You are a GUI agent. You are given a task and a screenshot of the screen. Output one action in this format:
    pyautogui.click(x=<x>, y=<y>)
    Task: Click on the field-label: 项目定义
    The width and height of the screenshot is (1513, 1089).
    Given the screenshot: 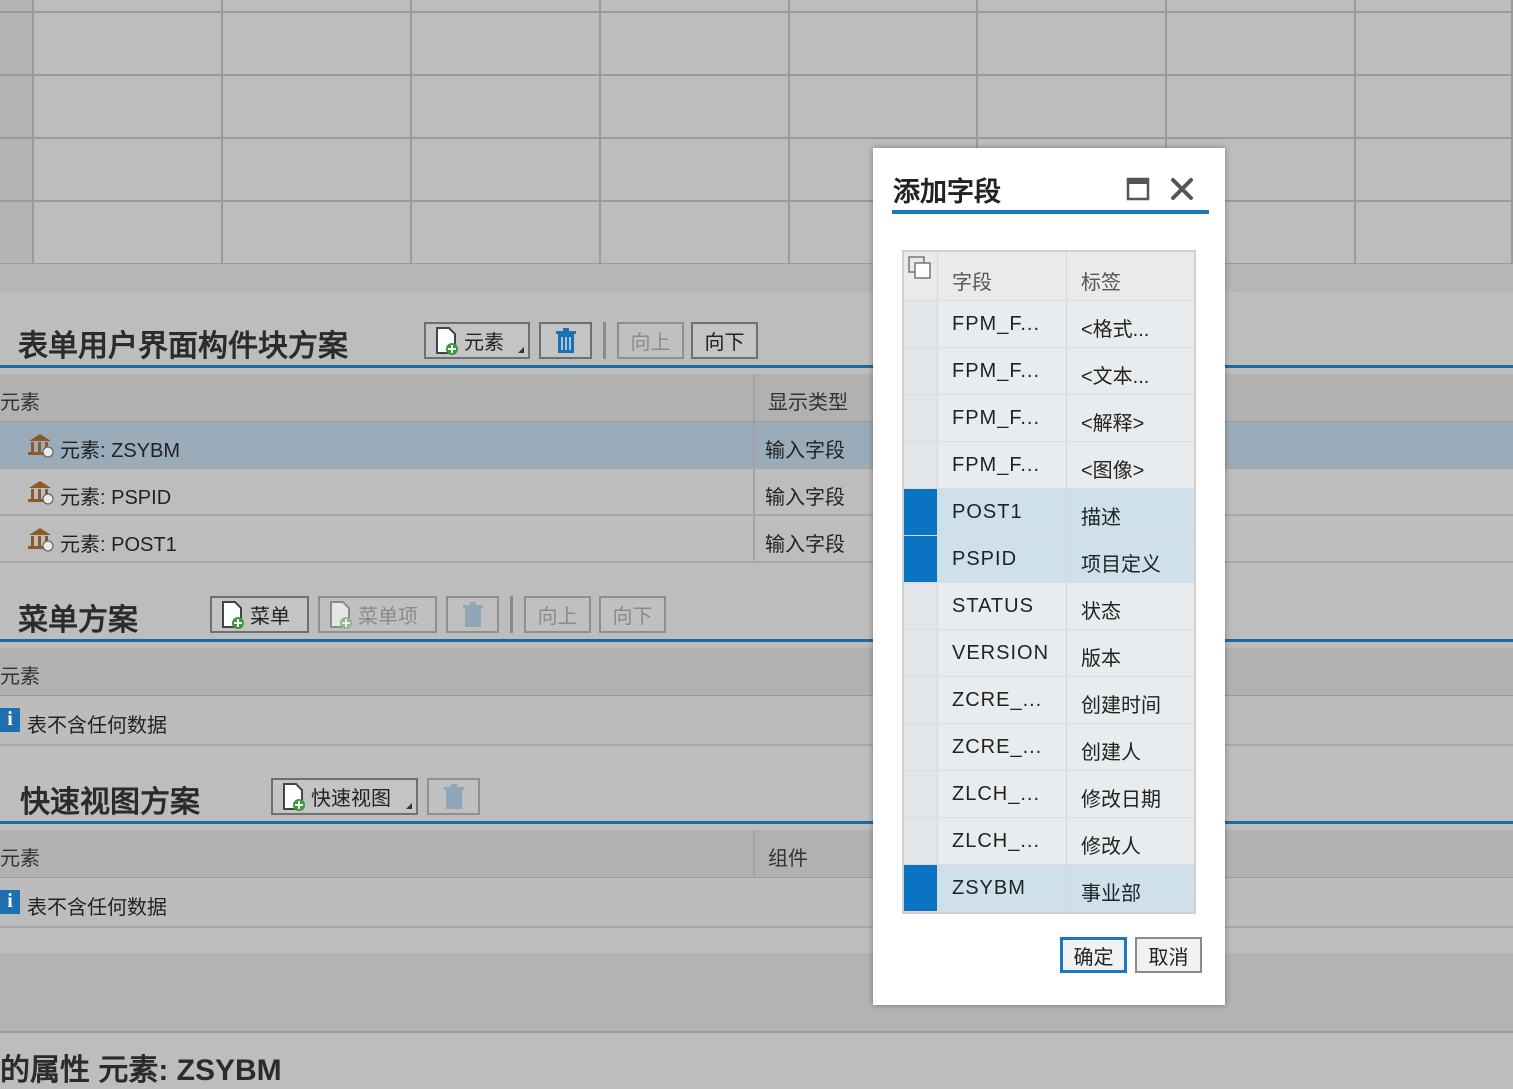 What is the action you would take?
    pyautogui.click(x=1121, y=565)
    